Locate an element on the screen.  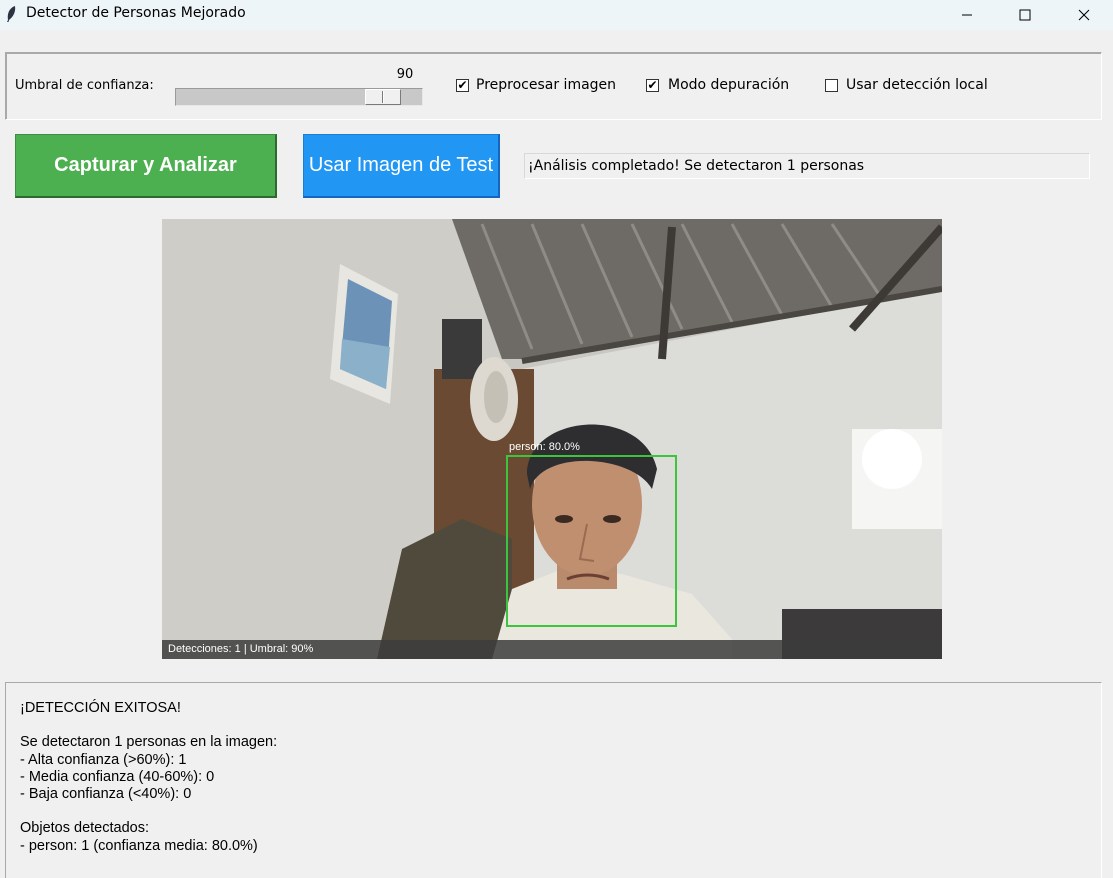
close-icon is located at coordinates (1084, 15).